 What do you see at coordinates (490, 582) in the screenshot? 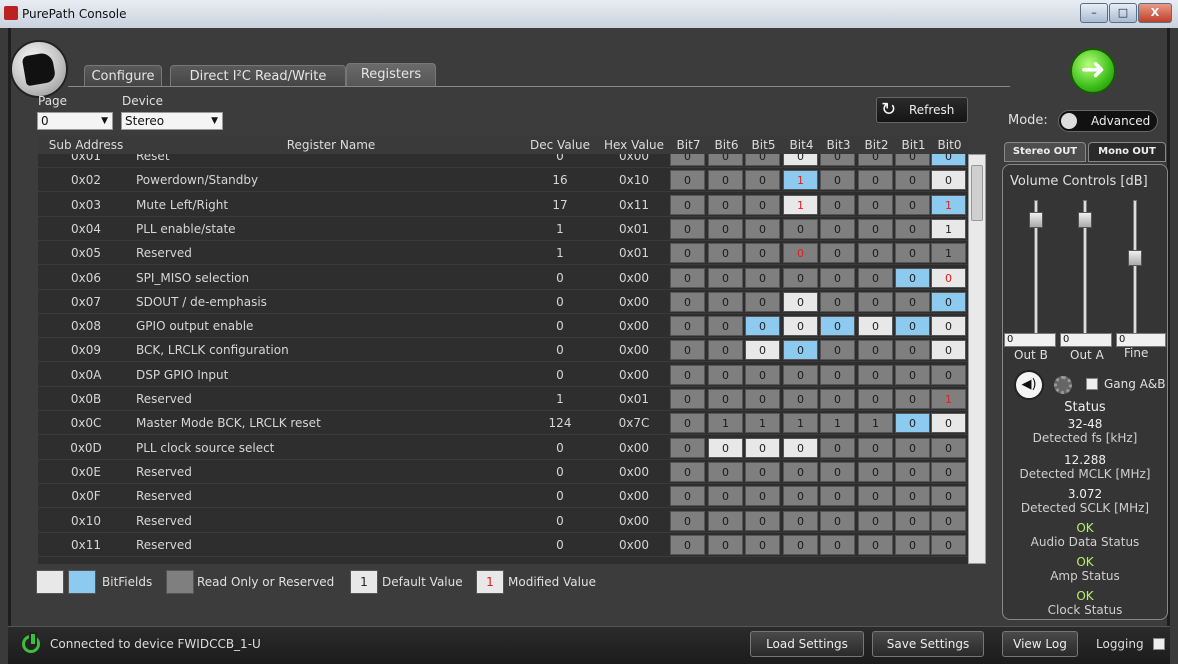
I see `legend-modified-sample: 1` at bounding box center [490, 582].